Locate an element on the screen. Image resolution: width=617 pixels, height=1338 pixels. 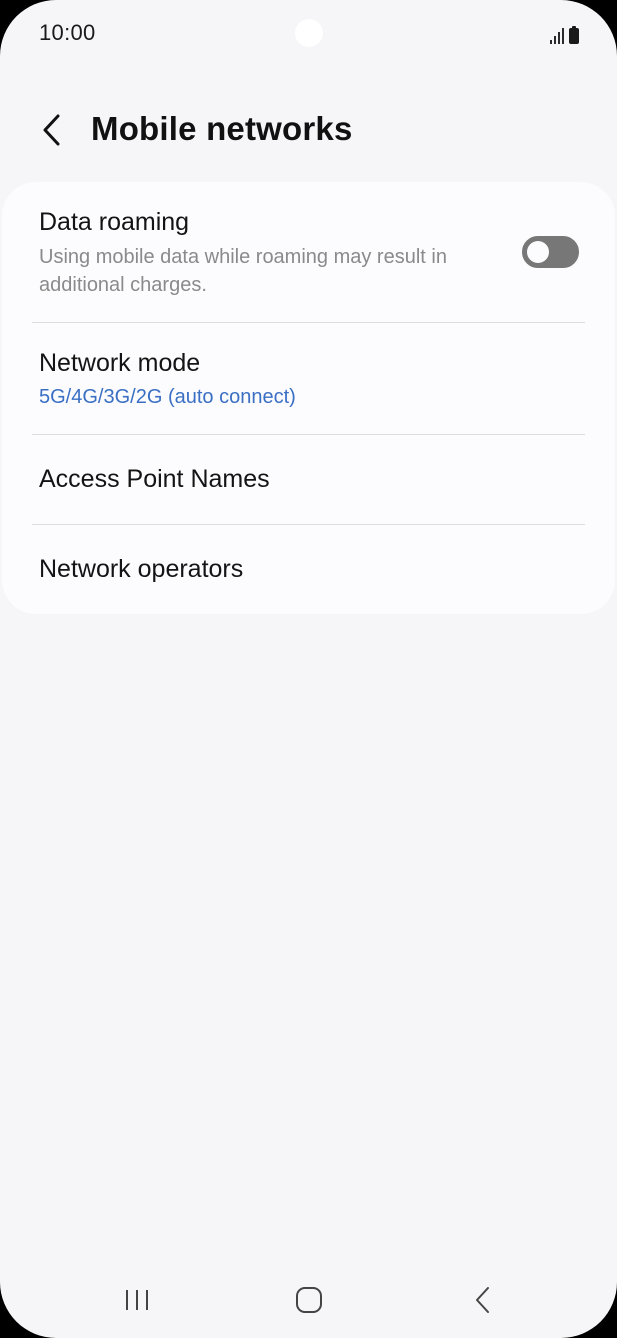
recent-apps-button is located at coordinates (137, 1300).